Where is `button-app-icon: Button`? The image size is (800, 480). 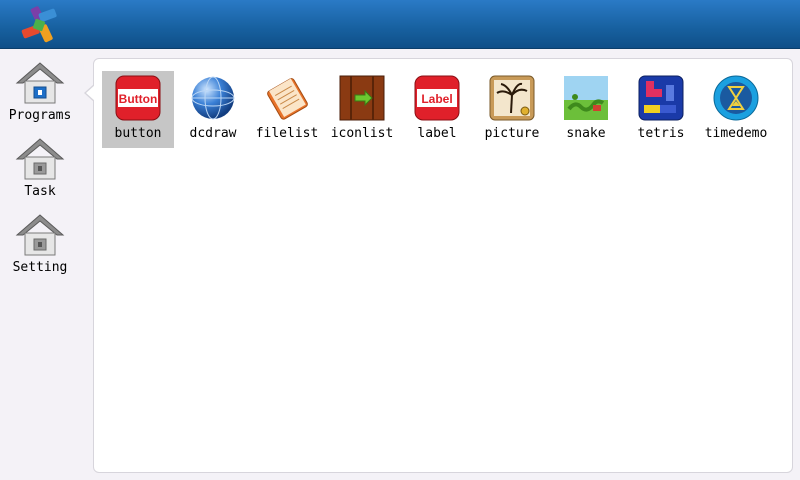
button-app-icon: Button is located at coordinates (138, 98).